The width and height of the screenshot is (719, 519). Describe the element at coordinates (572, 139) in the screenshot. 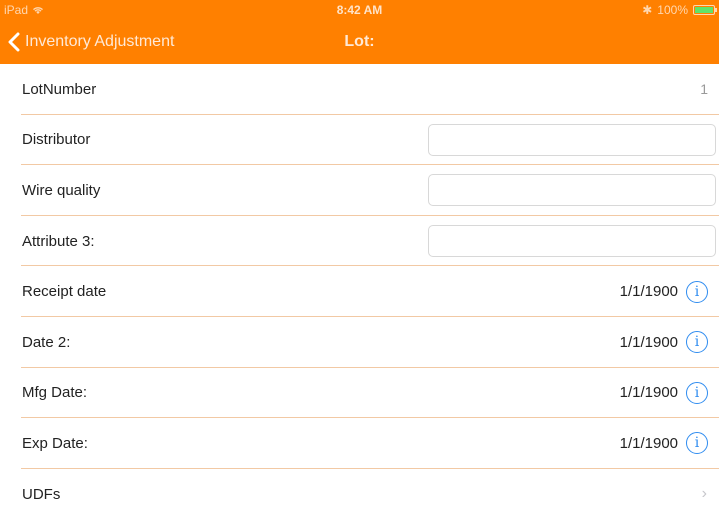

I see `distributor-field` at that location.